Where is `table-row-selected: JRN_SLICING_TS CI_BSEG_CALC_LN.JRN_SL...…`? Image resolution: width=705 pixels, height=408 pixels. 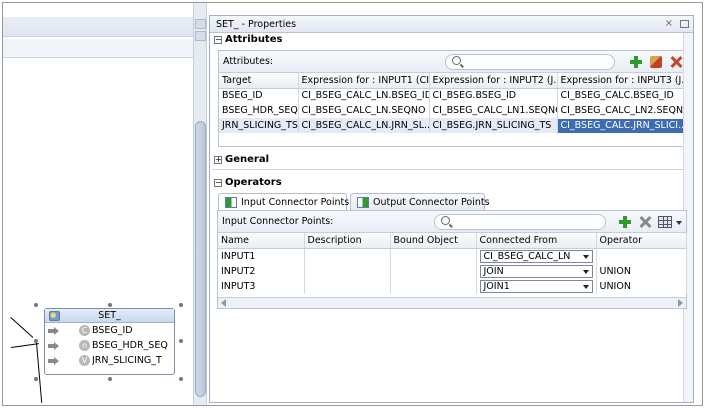 table-row-selected: JRN_SLICING_TS CI_BSEG_CALC_LN.JRN_SL...… is located at coordinates (452, 125).